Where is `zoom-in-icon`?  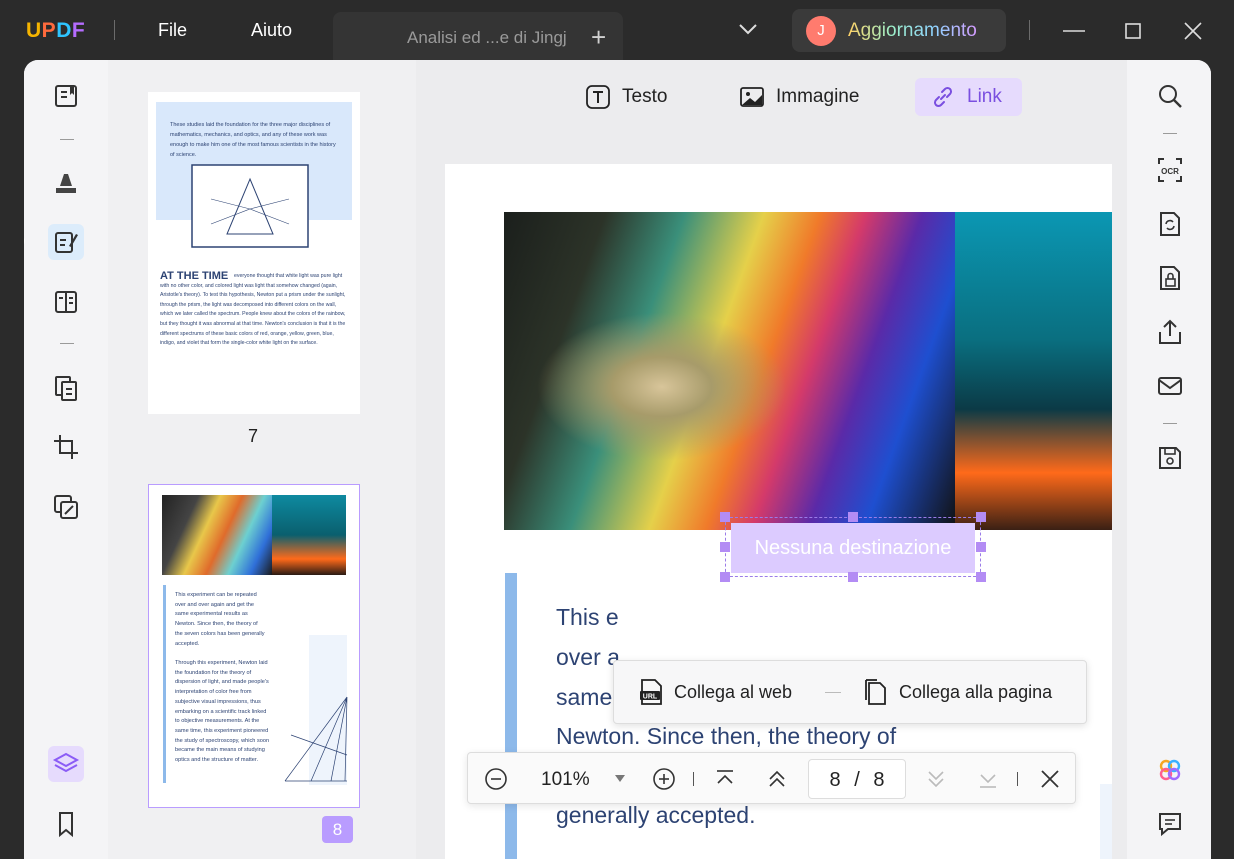
zoom-in-icon is located at coordinates (664, 779).